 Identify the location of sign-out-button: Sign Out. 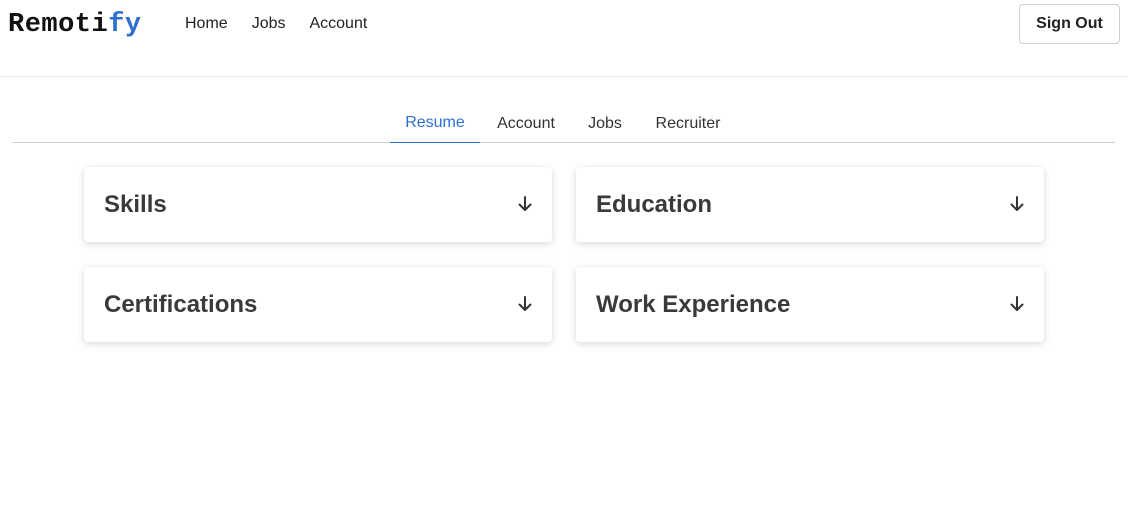
(1069, 24).